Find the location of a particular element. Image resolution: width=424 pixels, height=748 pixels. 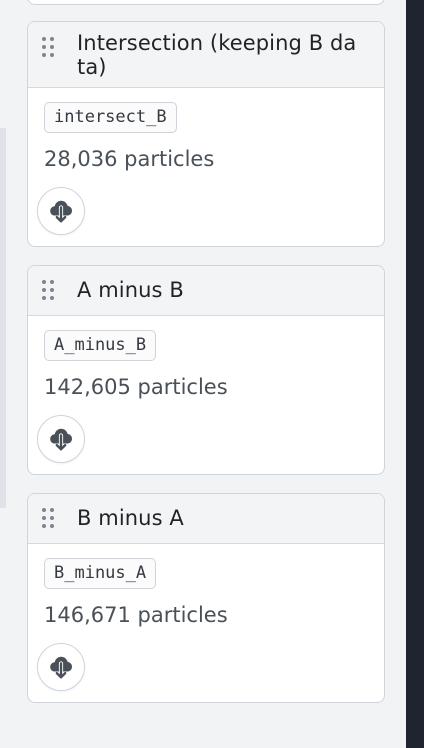

dataset-name-badge: B_minus_A is located at coordinates (100, 573).